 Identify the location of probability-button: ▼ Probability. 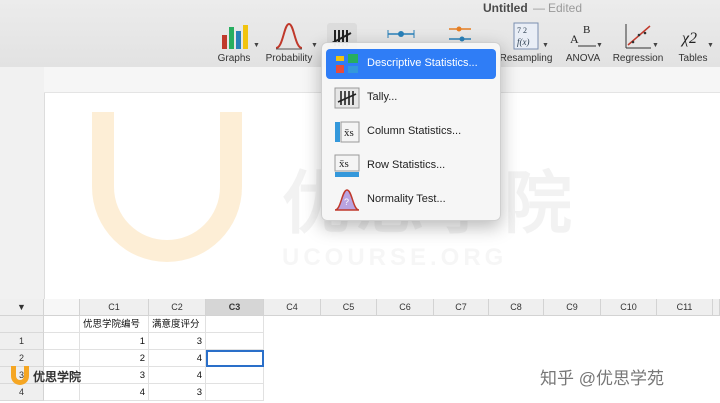
(290, 42).